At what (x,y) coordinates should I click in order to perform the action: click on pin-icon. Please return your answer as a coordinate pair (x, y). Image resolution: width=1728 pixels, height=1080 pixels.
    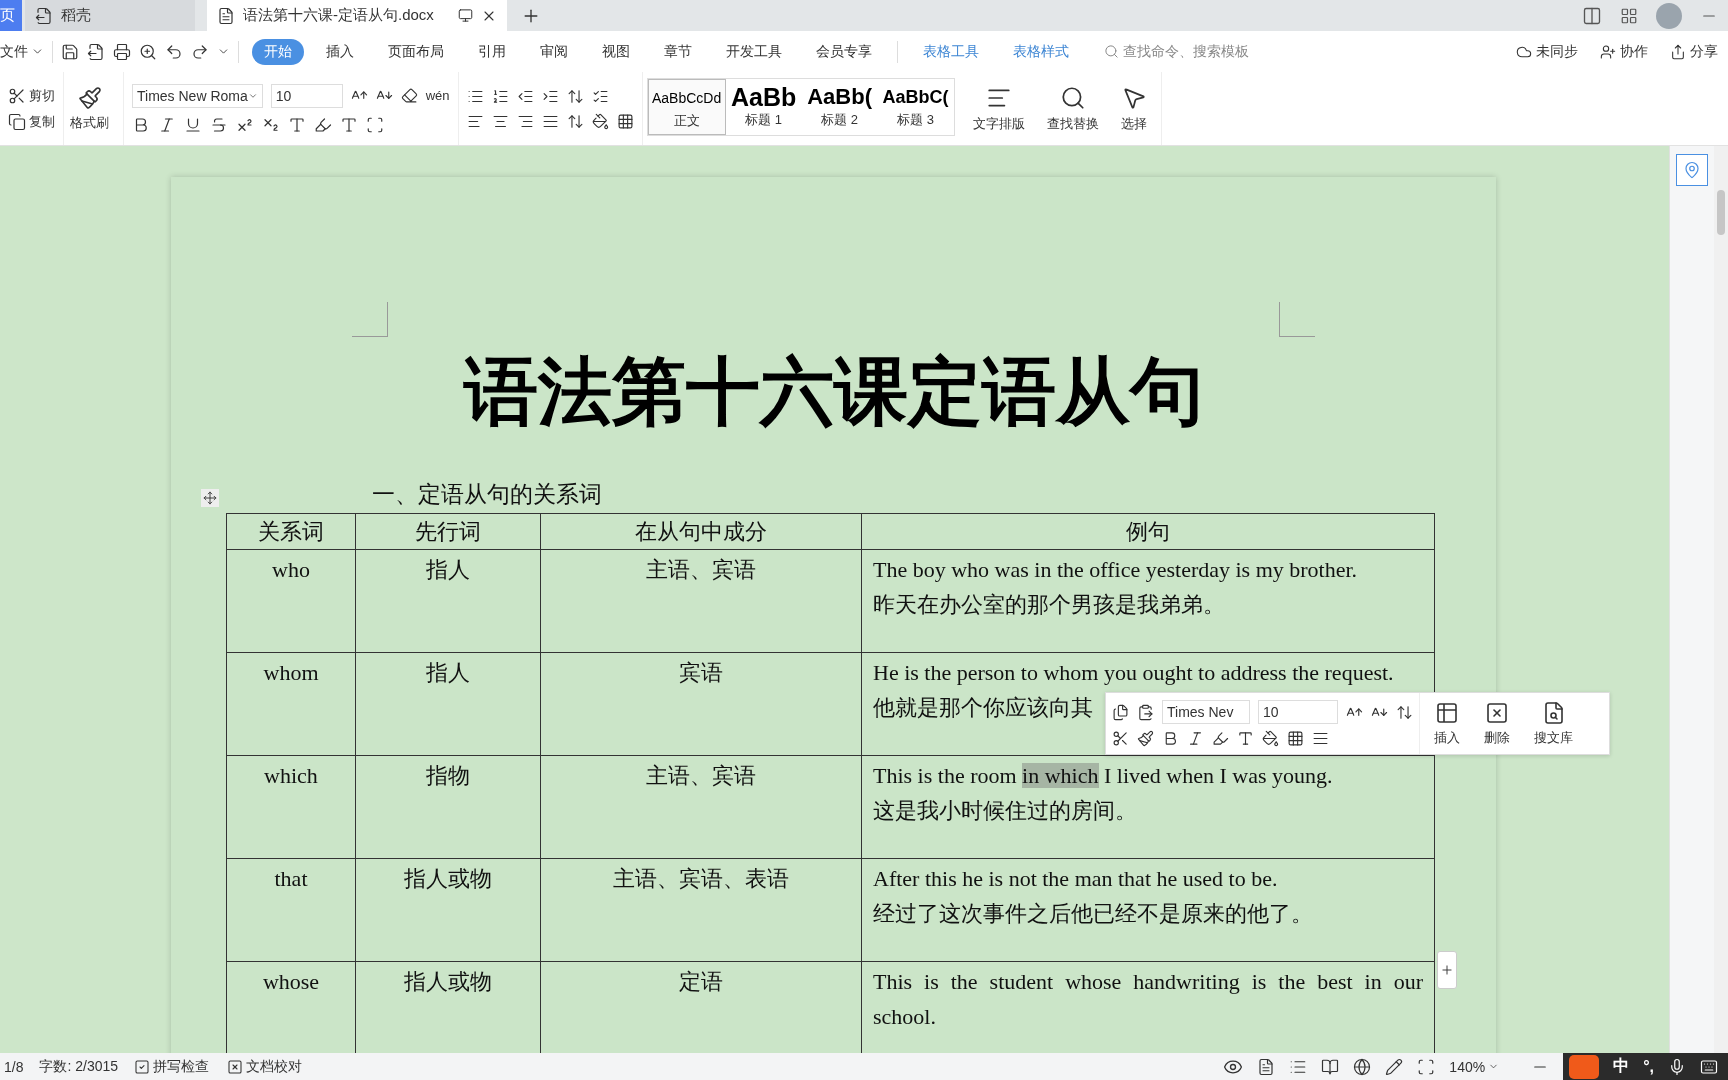
    Looking at the image, I should click on (1692, 170).